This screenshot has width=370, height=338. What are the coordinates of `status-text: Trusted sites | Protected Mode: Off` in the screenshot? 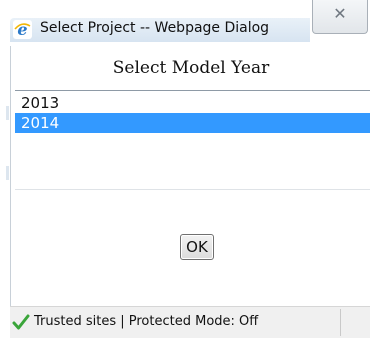 It's located at (146, 321).